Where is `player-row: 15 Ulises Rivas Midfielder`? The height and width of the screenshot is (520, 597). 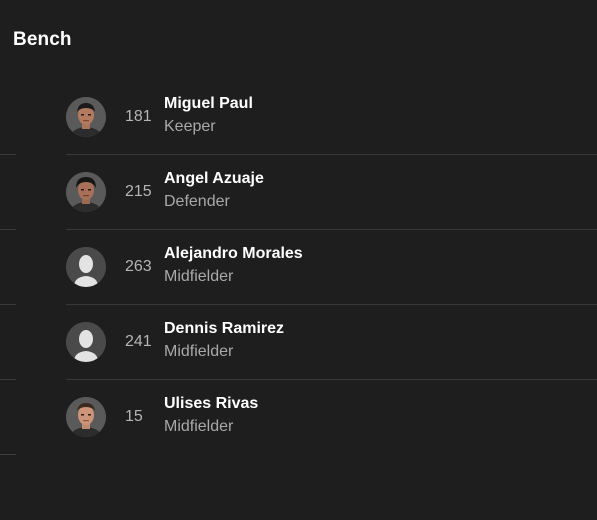 player-row: 15 Ulises Rivas Midfielder is located at coordinates (331, 417).